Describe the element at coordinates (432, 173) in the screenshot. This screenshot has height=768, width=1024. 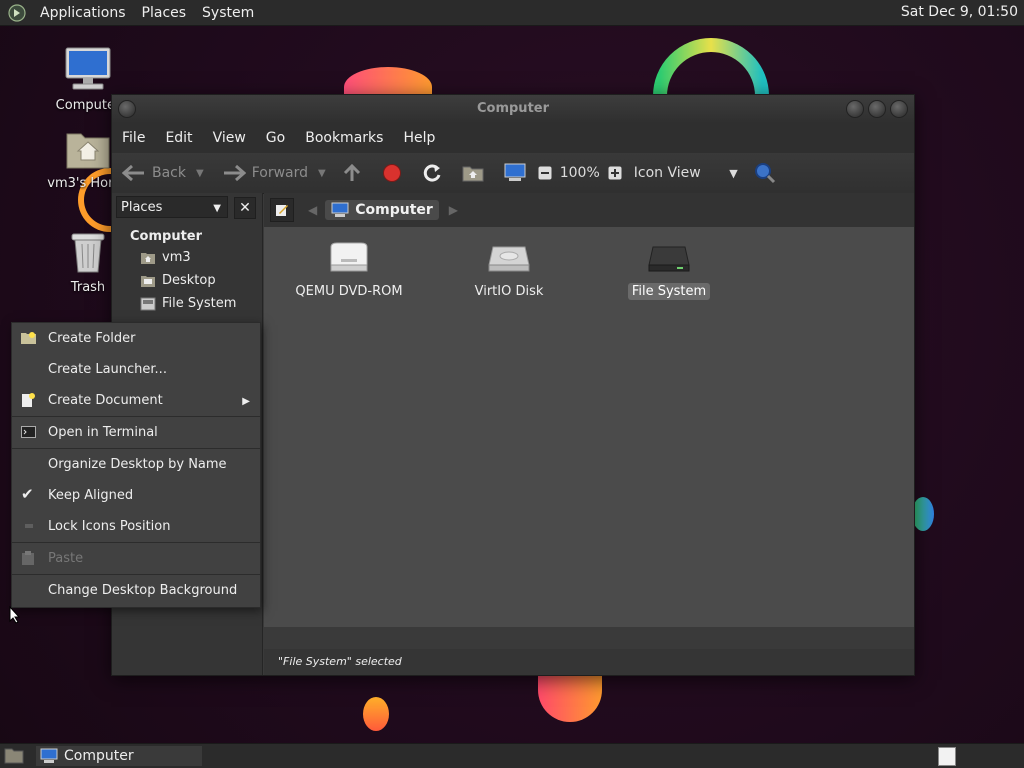
I see `reload-button` at that location.